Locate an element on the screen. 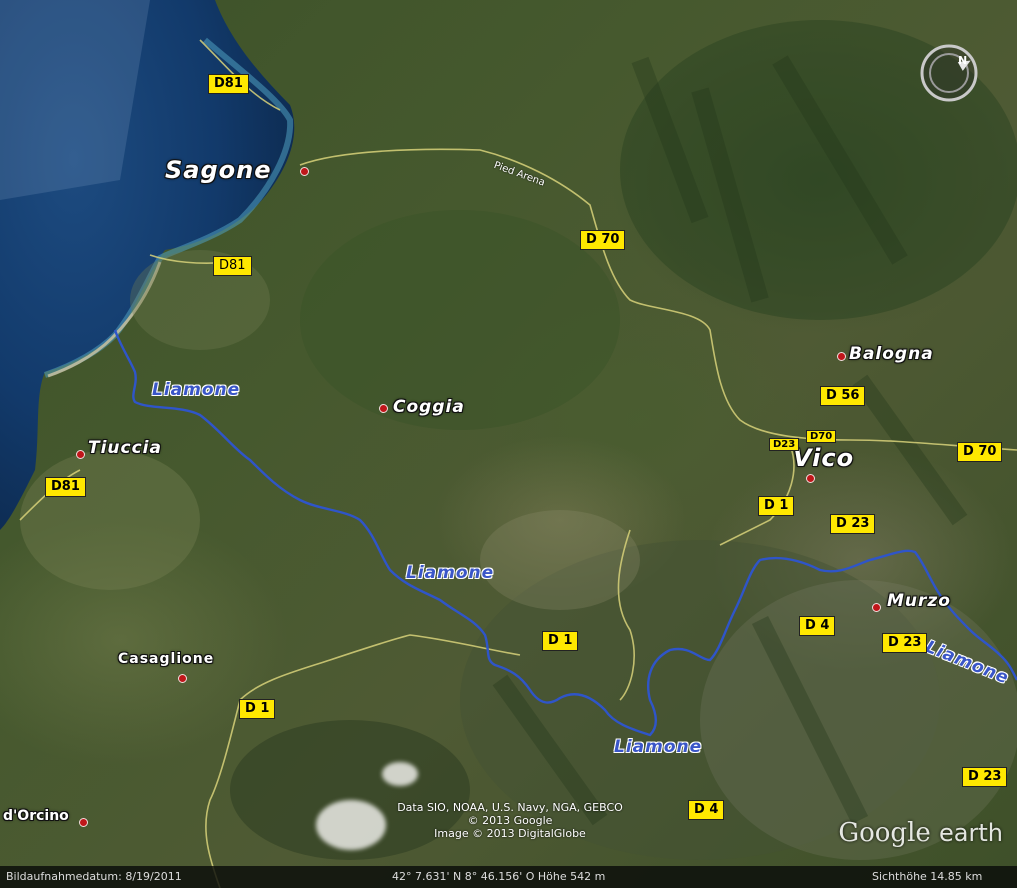 Image resolution: width=1017 pixels, height=888 pixels. road-badge-d23-small: D23 is located at coordinates (784, 444).